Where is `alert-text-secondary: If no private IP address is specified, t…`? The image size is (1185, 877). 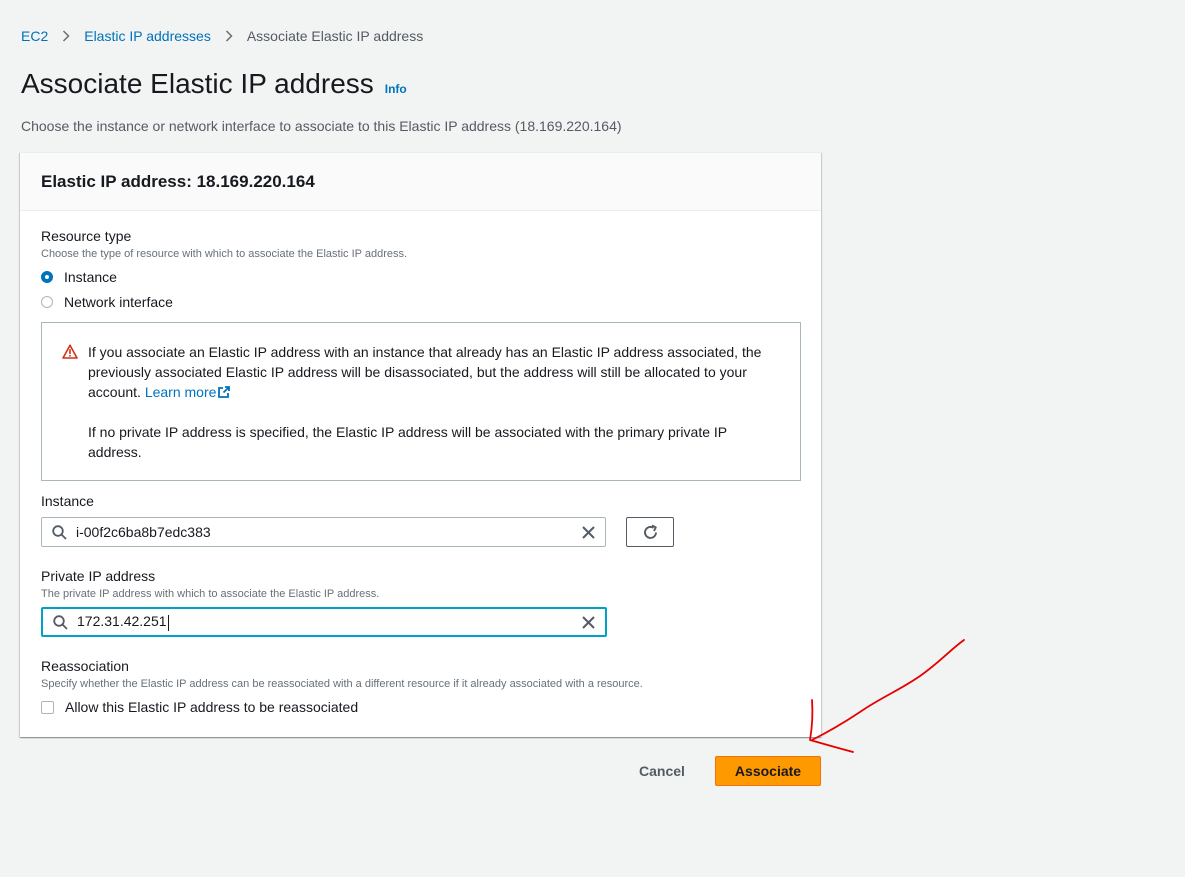
alert-text-secondary: If no private IP address is specified, t… is located at coordinates (407, 442).